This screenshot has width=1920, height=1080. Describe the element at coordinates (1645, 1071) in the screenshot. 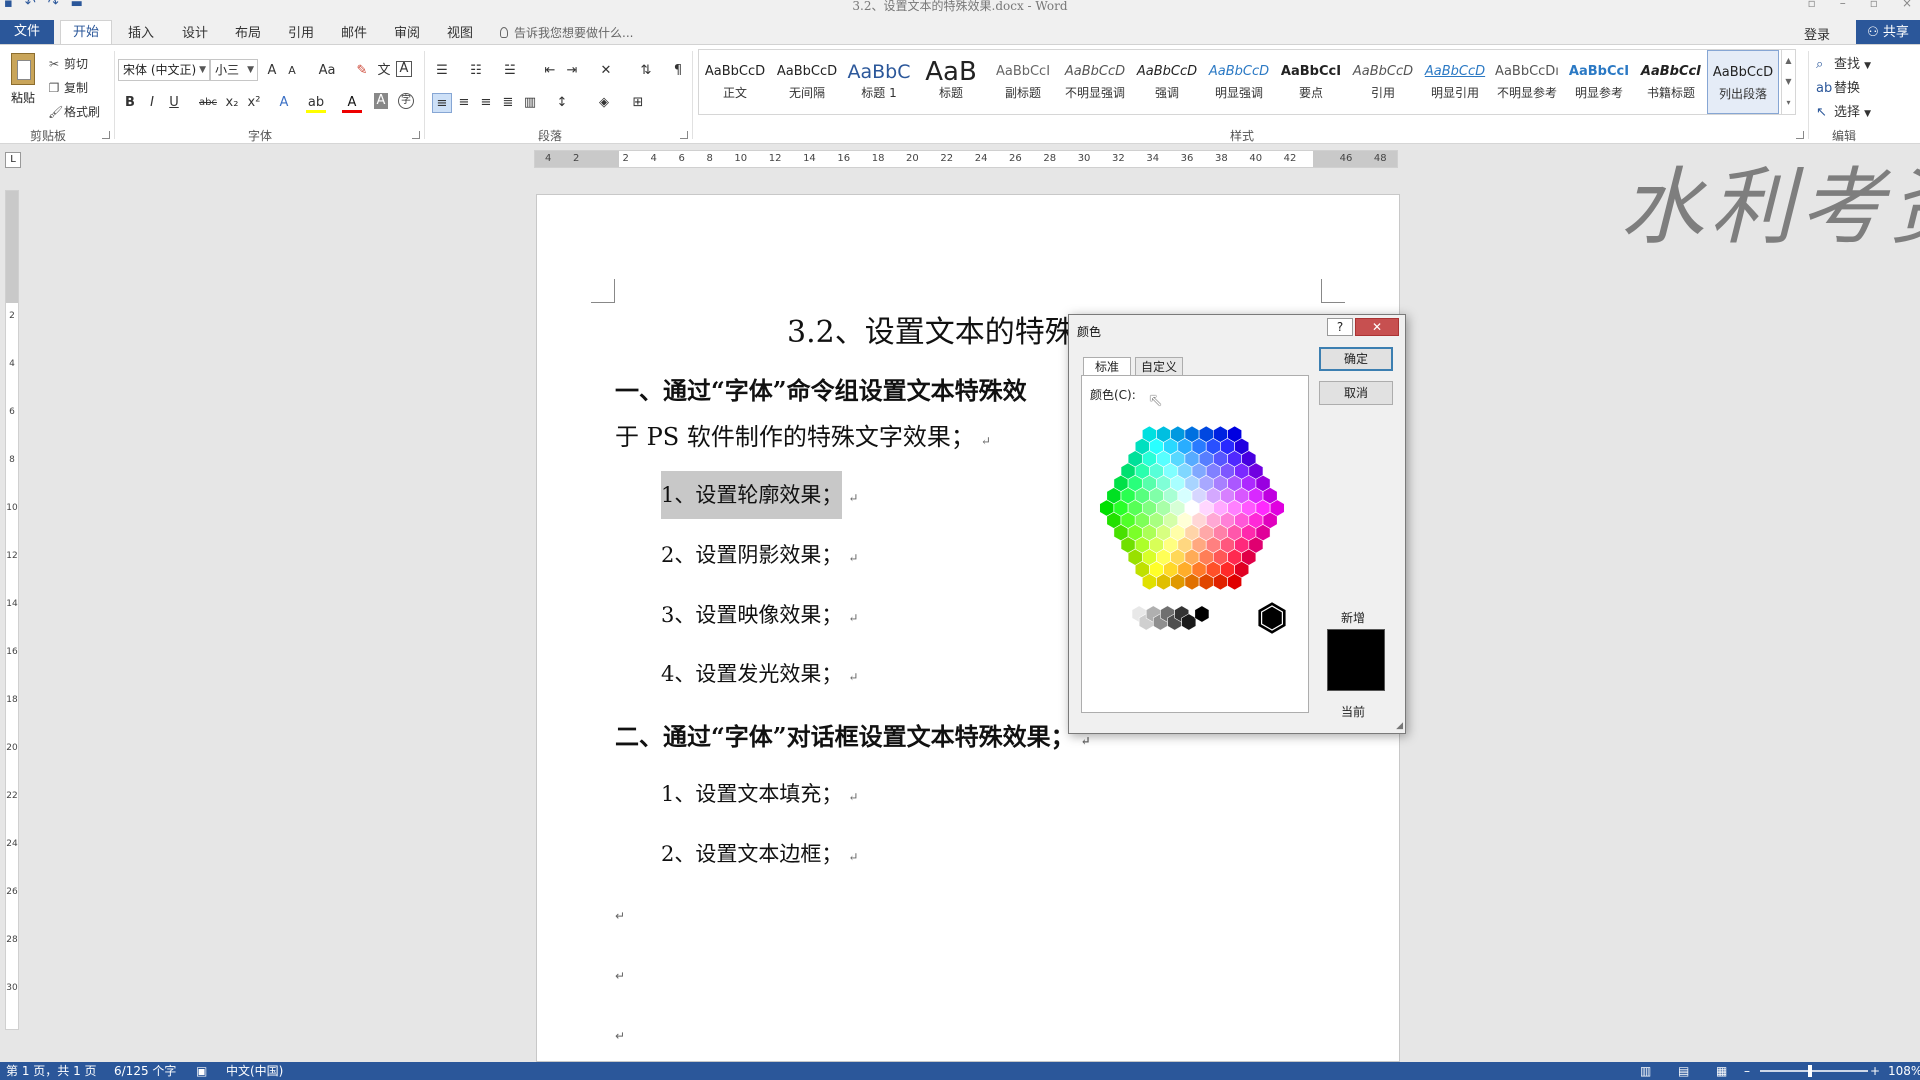

I see `read-mode-icon: ▥` at that location.